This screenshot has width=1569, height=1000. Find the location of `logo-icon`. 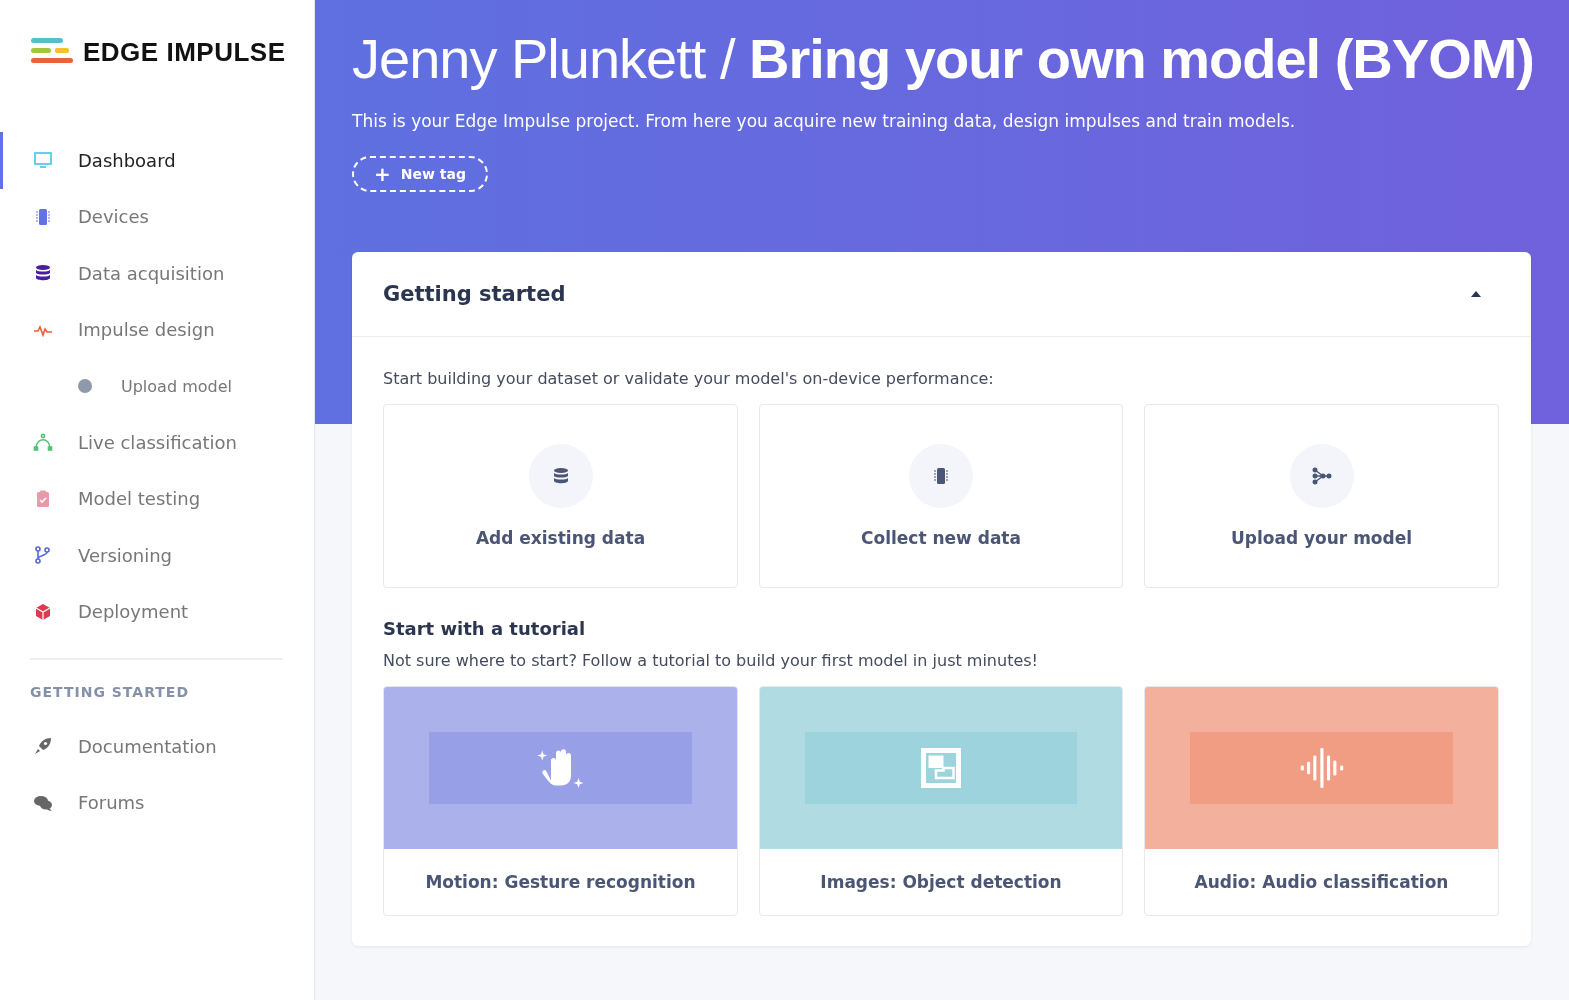

logo-icon is located at coordinates (52, 52).